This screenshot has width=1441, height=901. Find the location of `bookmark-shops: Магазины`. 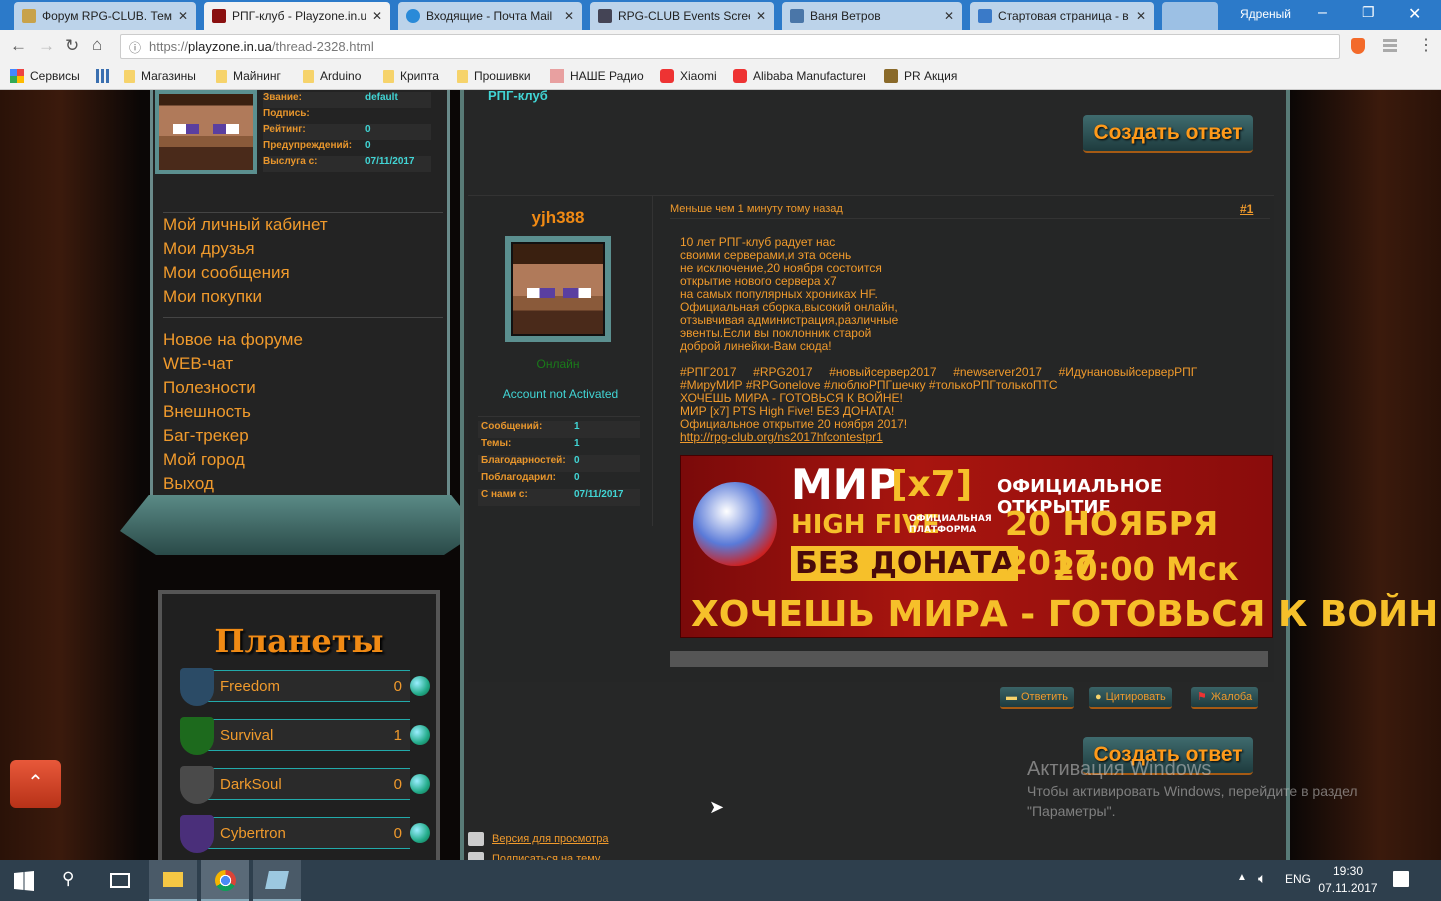

bookmark-shops: Магазины is located at coordinates (160, 76).